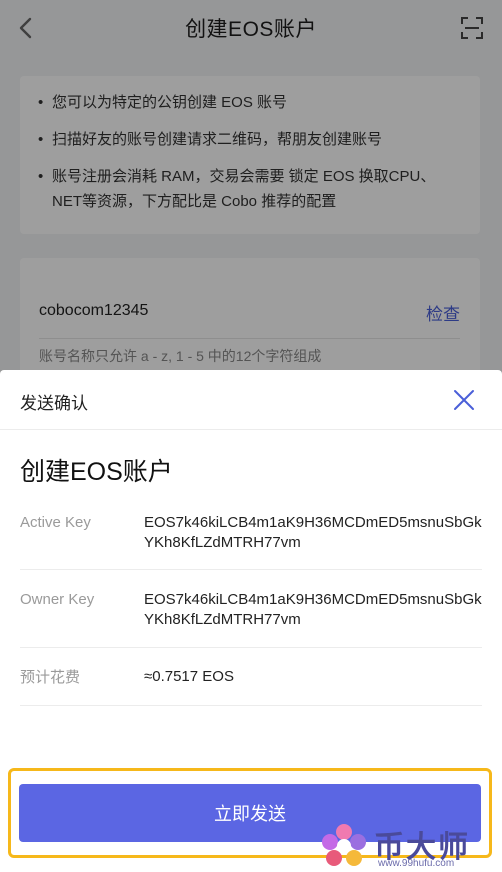 This screenshot has height=872, width=502. Describe the element at coordinates (251, 677) in the screenshot. I see `fee-row: 预计花费 ≈0.7517 EOS` at that location.